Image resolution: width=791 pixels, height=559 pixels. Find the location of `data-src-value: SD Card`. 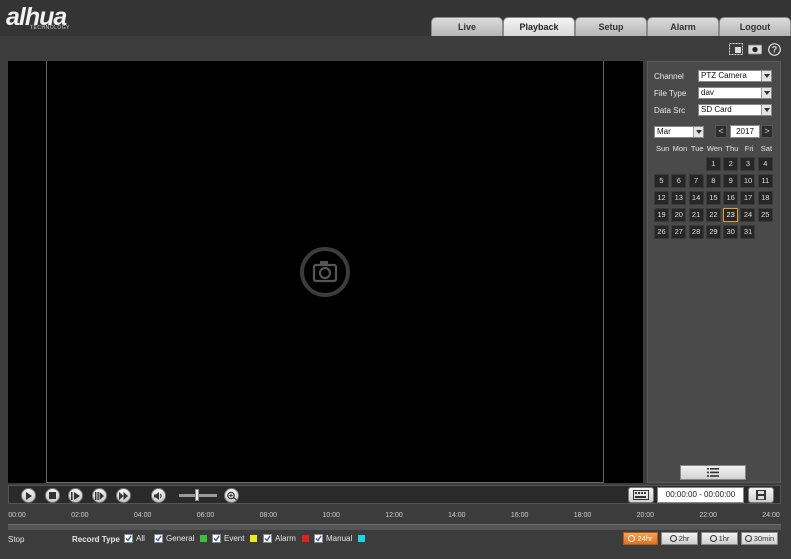

data-src-value: SD Card is located at coordinates (716, 109).